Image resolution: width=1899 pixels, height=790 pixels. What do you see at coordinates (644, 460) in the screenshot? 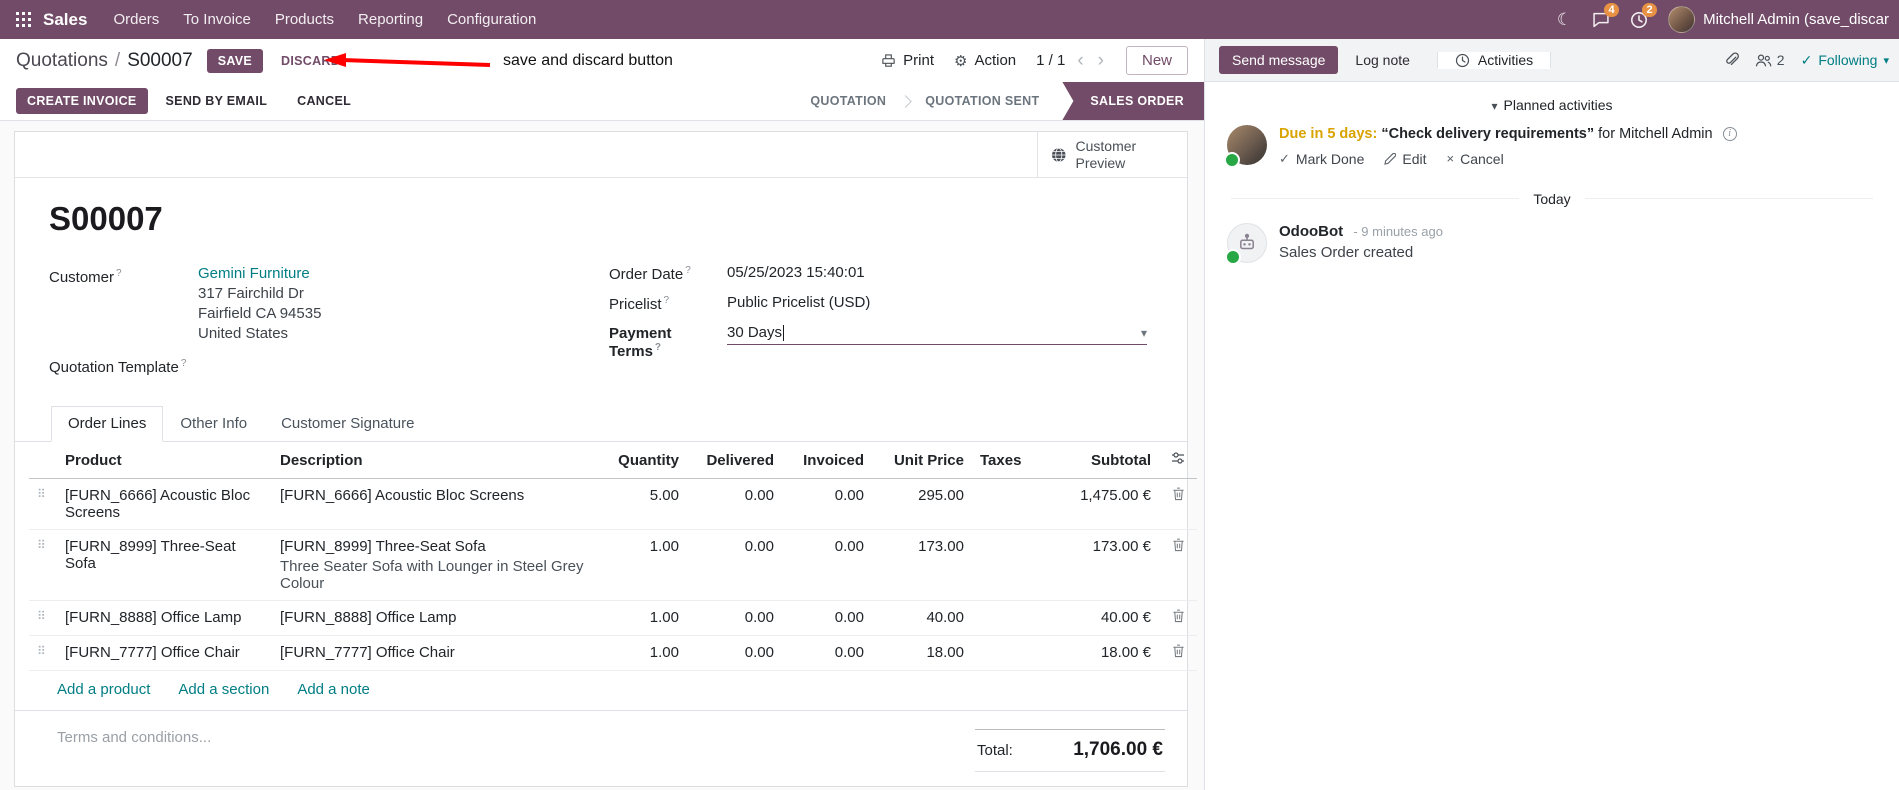
I see `header-quantity: Quantity` at bounding box center [644, 460].